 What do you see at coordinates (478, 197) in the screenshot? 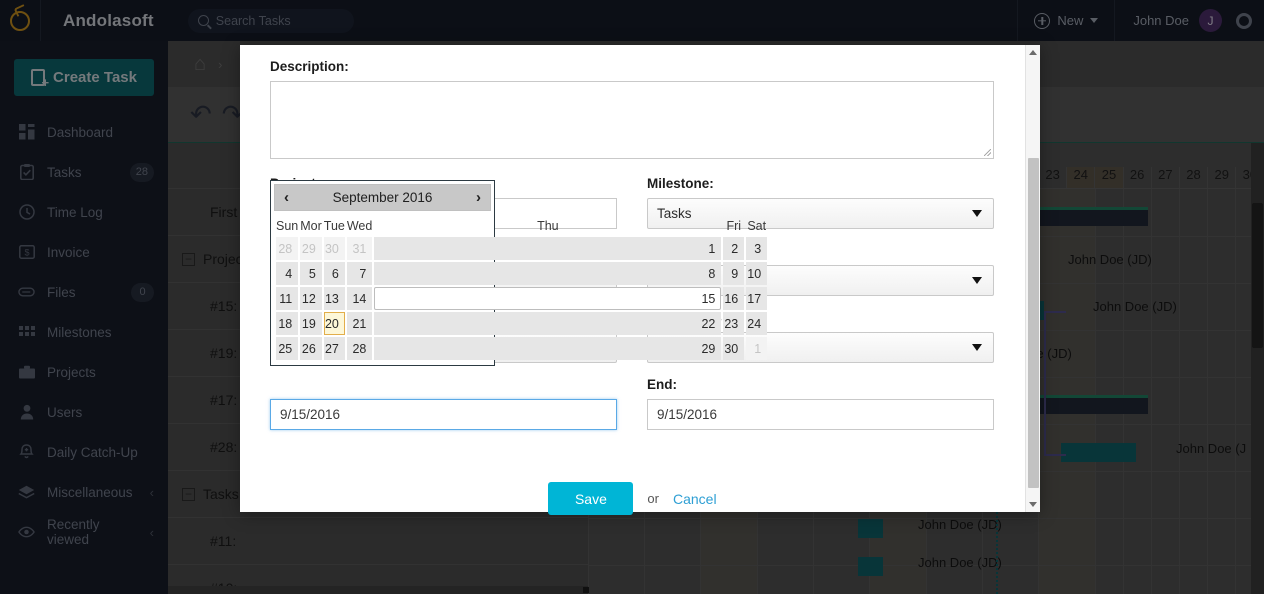
I see `chevron-right-icon: ›` at bounding box center [478, 197].